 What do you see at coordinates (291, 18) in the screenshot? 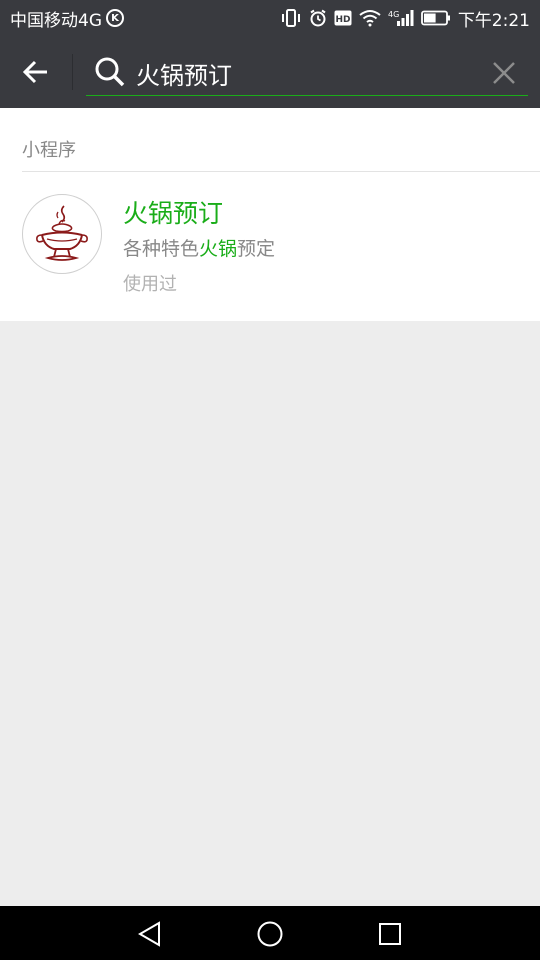
I see `vibrate-icon` at bounding box center [291, 18].